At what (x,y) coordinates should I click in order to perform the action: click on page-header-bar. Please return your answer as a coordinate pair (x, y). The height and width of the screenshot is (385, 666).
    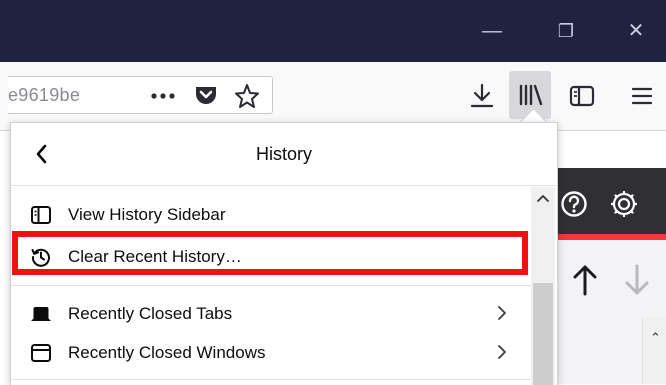
    Looking at the image, I should click on (611, 201).